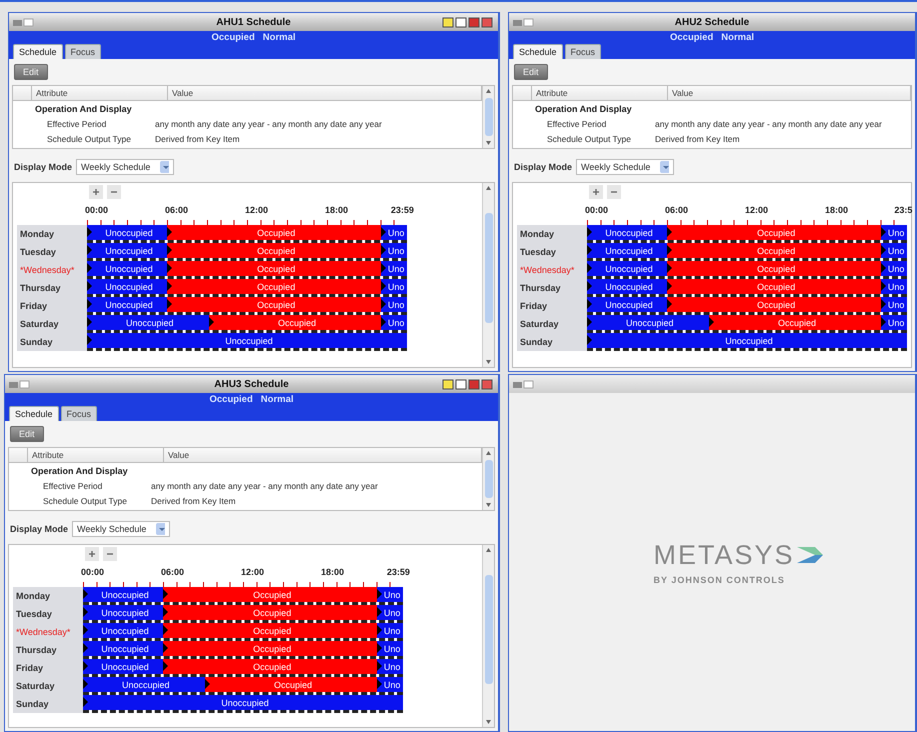 This screenshot has height=732, width=917. What do you see at coordinates (161, 529) in the screenshot?
I see `dropdown-arrow-icon` at bounding box center [161, 529].